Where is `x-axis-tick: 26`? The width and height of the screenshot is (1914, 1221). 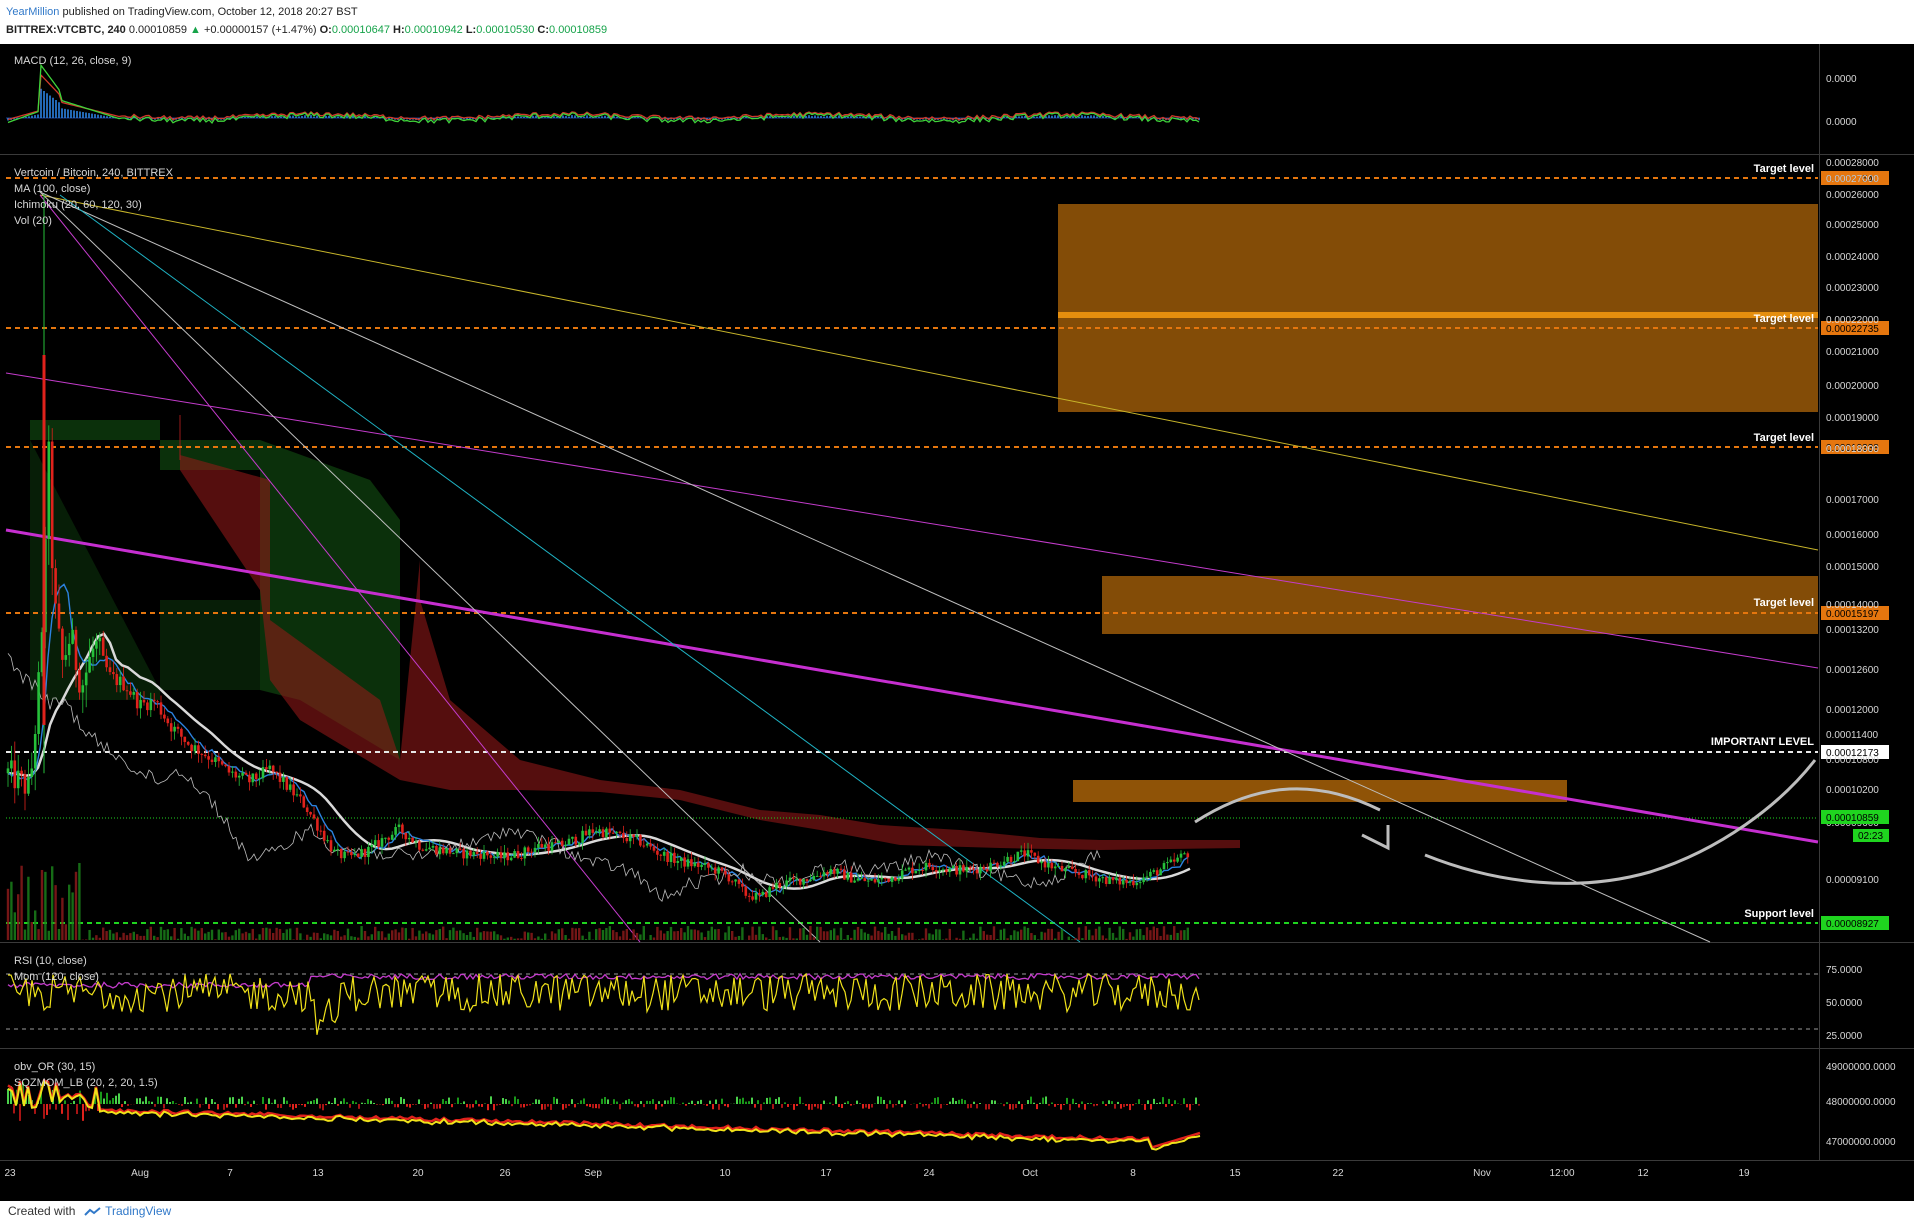
x-axis-tick: 26 is located at coordinates (505, 1173).